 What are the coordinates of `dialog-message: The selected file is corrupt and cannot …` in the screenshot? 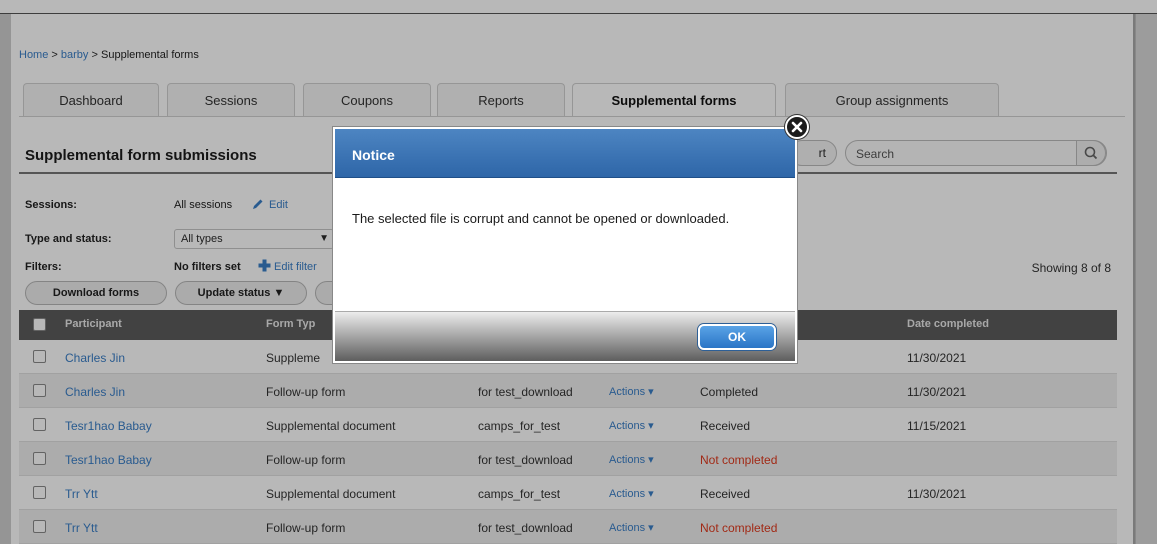 It's located at (541, 218).